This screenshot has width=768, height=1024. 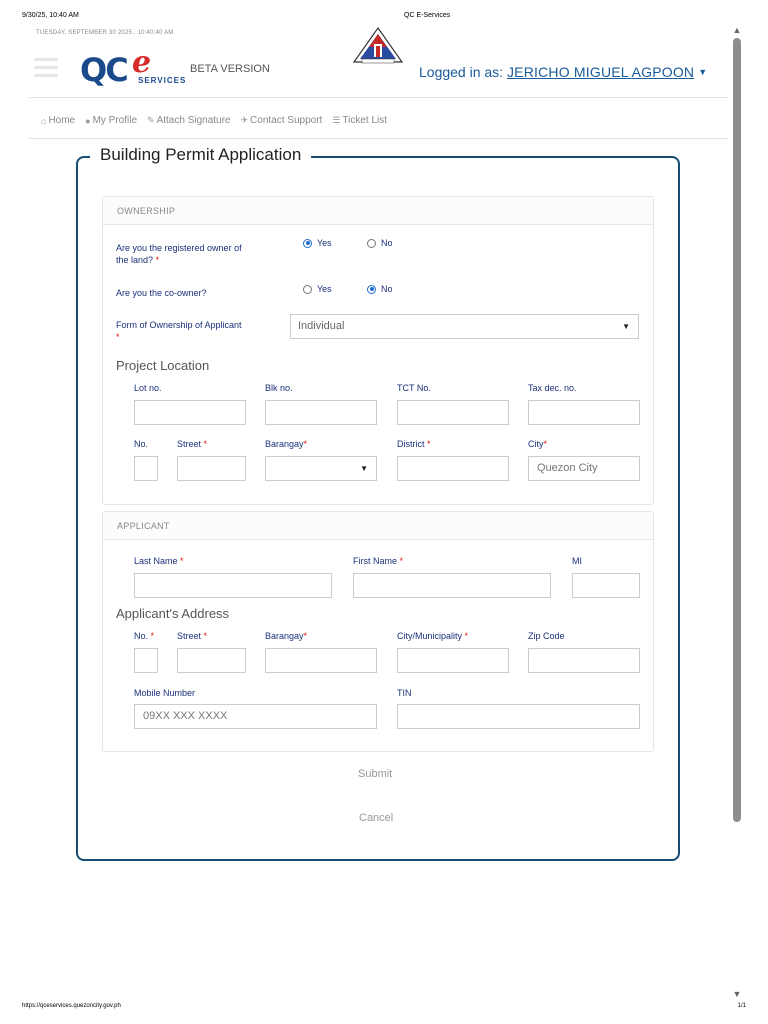 I want to click on logged-in-prefix: Logged in as:, so click(x=463, y=72).